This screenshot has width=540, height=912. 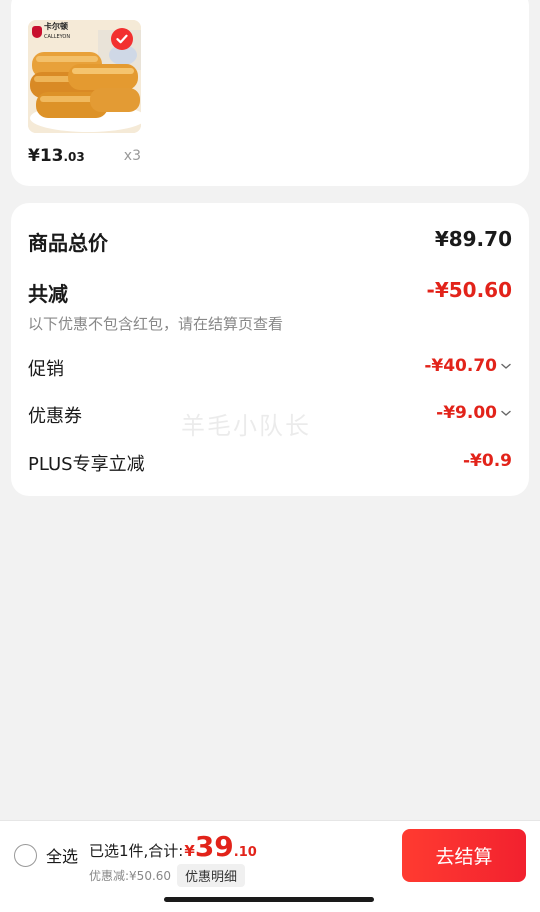 I want to click on discount-line: 优惠减:¥50.60 优惠明细, so click(x=167, y=875).